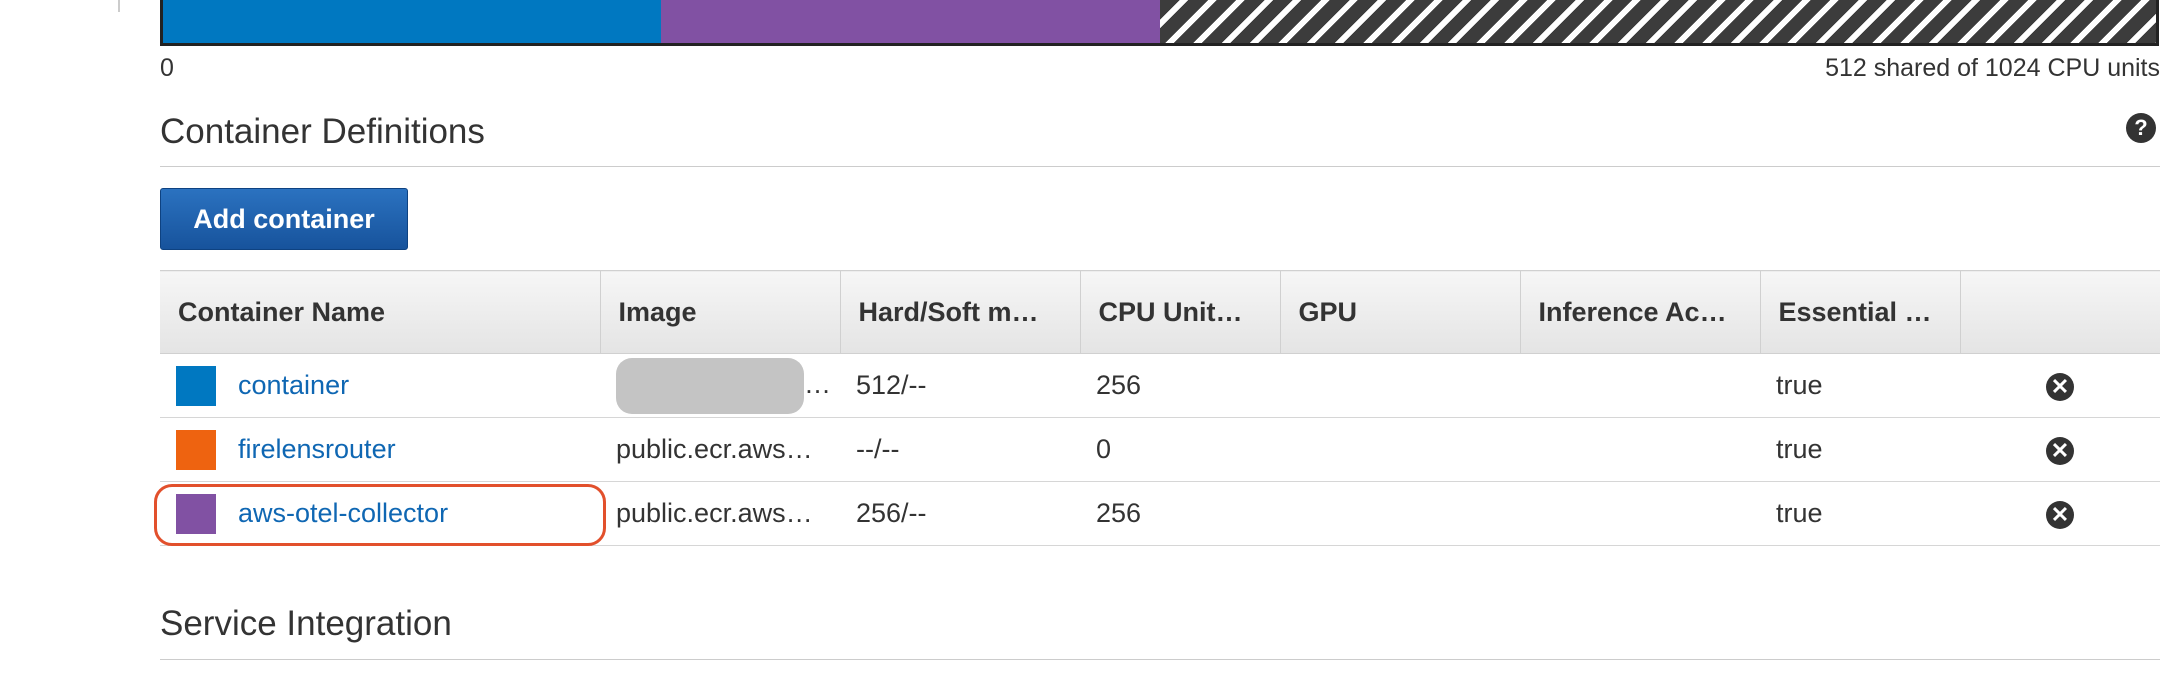  What do you see at coordinates (119, 6) in the screenshot?
I see `left-divider` at bounding box center [119, 6].